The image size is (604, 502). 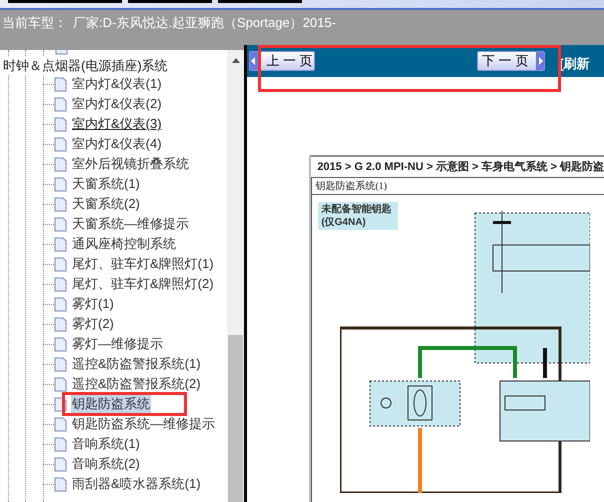 What do you see at coordinates (117, 84) in the screenshot?
I see `tree-item: 室内灯&仪表(1)` at bounding box center [117, 84].